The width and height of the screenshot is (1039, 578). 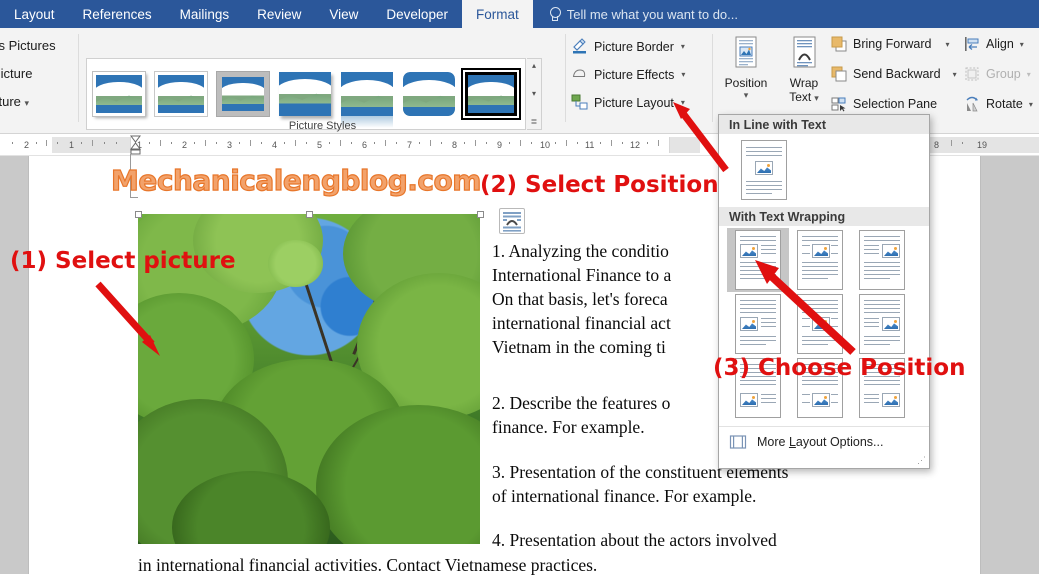 What do you see at coordinates (279, 14) in the screenshot?
I see `tab-review: Review` at bounding box center [279, 14].